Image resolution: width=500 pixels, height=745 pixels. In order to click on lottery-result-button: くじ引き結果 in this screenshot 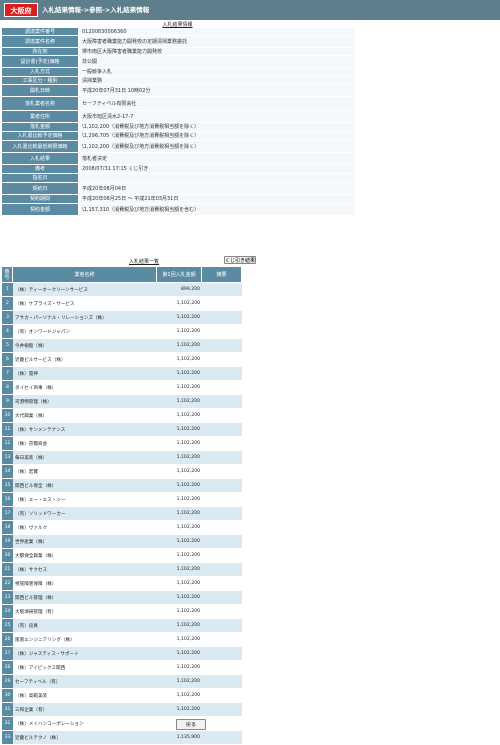, I will do `click(240, 260)`.